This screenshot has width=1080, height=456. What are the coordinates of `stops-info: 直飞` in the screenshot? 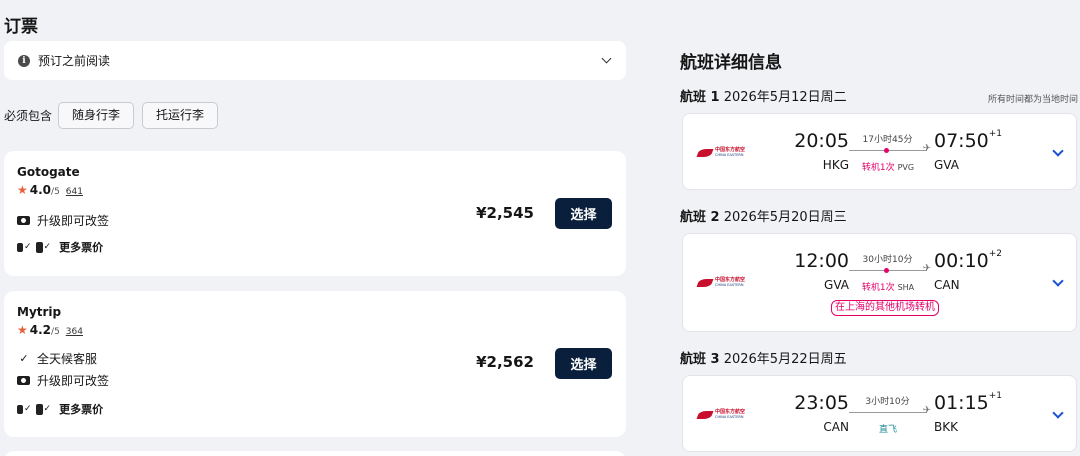 It's located at (887, 430).